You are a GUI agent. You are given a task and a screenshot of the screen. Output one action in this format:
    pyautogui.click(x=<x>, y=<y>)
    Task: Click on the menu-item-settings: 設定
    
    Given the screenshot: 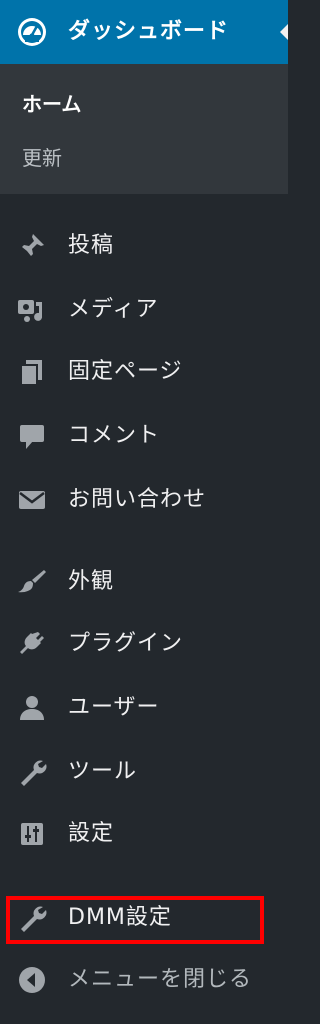 What is the action you would take?
    pyautogui.click(x=144, y=834)
    